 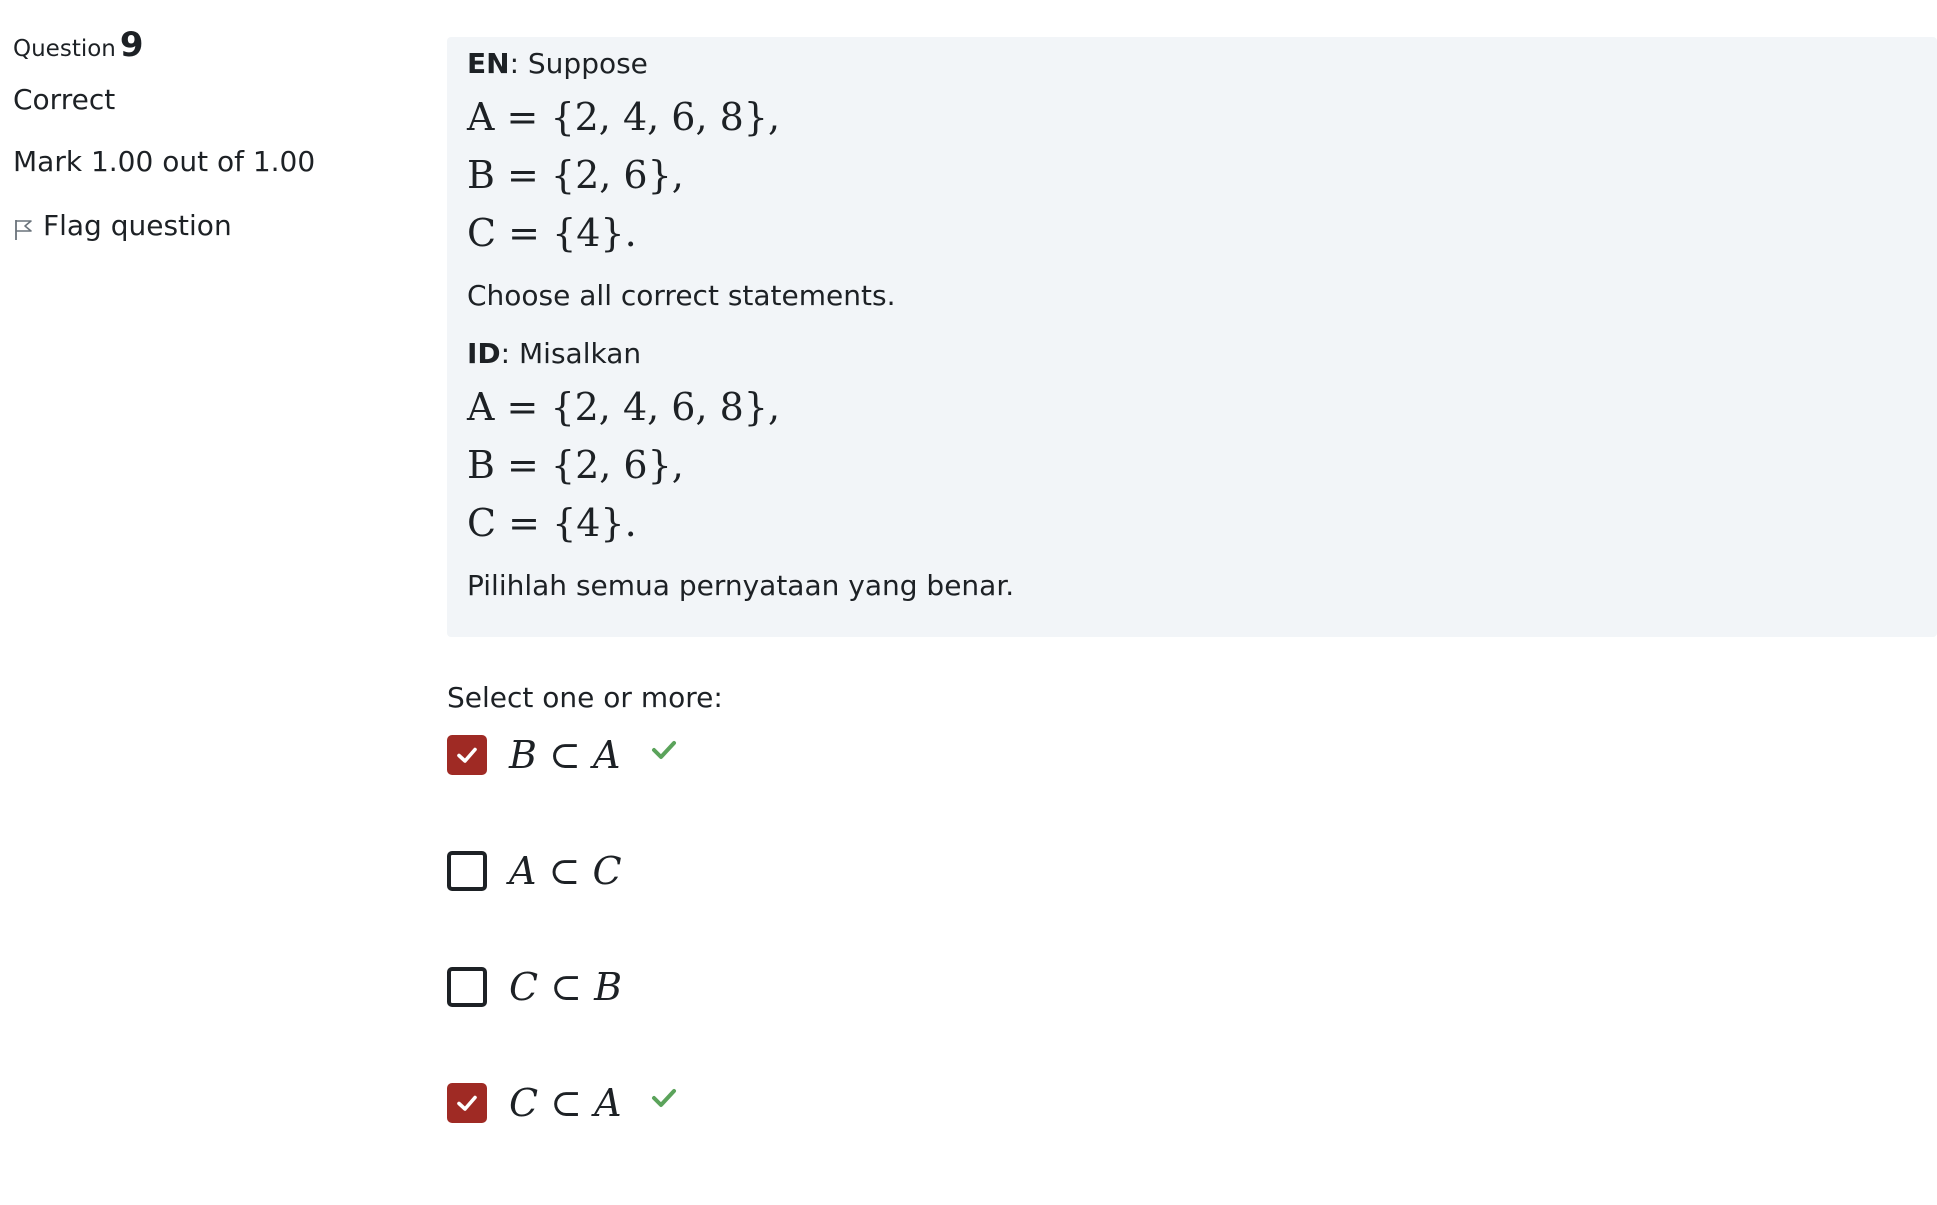 I want to click on option-2-left: A, so click(x=523, y=871).